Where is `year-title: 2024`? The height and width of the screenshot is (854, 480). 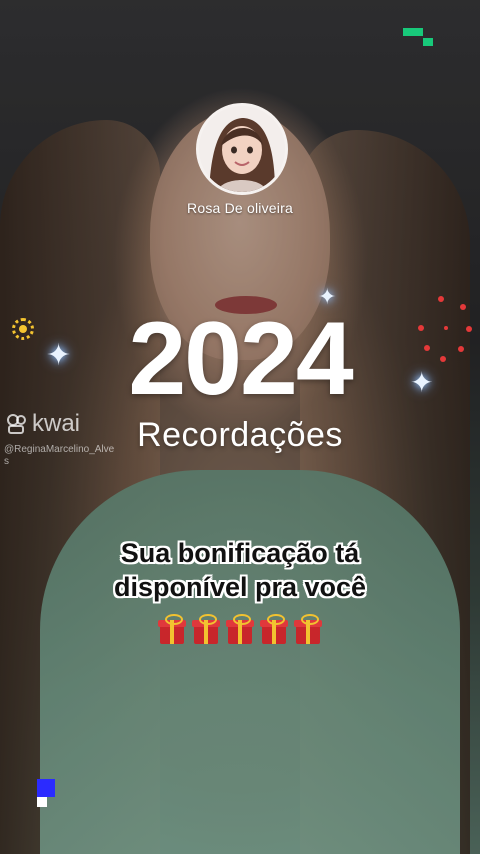 year-title: 2024 is located at coordinates (240, 359).